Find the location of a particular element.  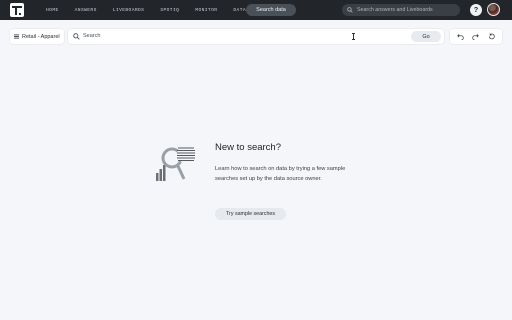

data-source-selector: Retail - Apparel is located at coordinates (37, 36).